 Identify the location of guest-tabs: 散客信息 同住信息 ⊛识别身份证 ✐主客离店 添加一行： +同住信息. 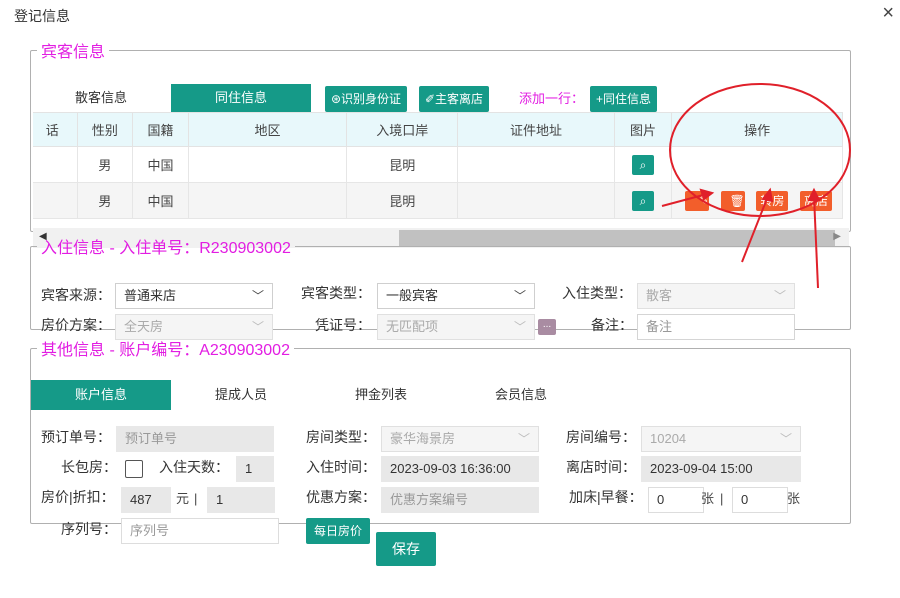
(439, 98).